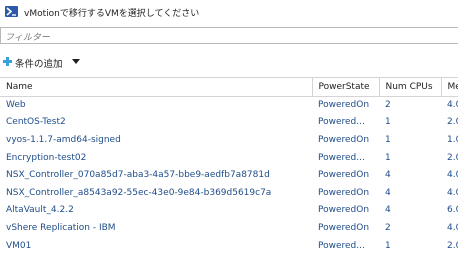  I want to click on table-row: vyos-1.1.7-amd64-signed PoweredOn 1 1.0, so click(229, 140).